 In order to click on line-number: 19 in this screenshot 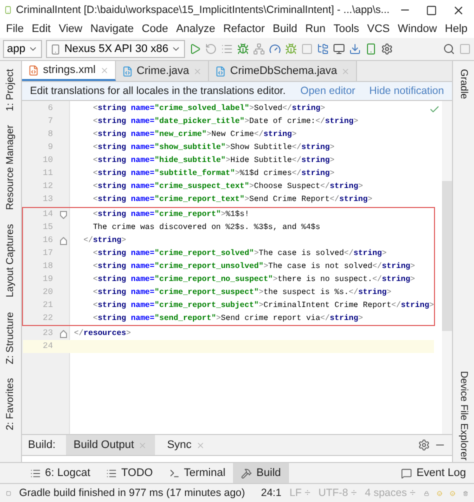, I will do `click(48, 279)`.